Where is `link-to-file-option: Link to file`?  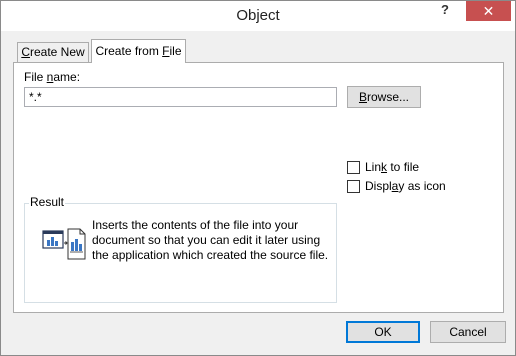 link-to-file-option: Link to file is located at coordinates (383, 167).